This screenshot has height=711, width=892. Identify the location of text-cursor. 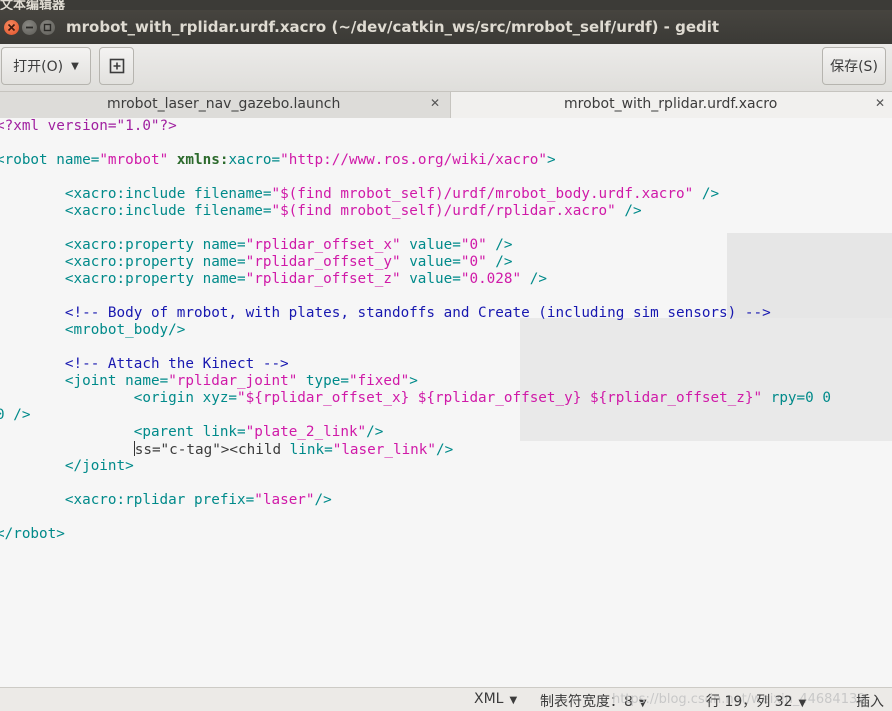
(134, 448).